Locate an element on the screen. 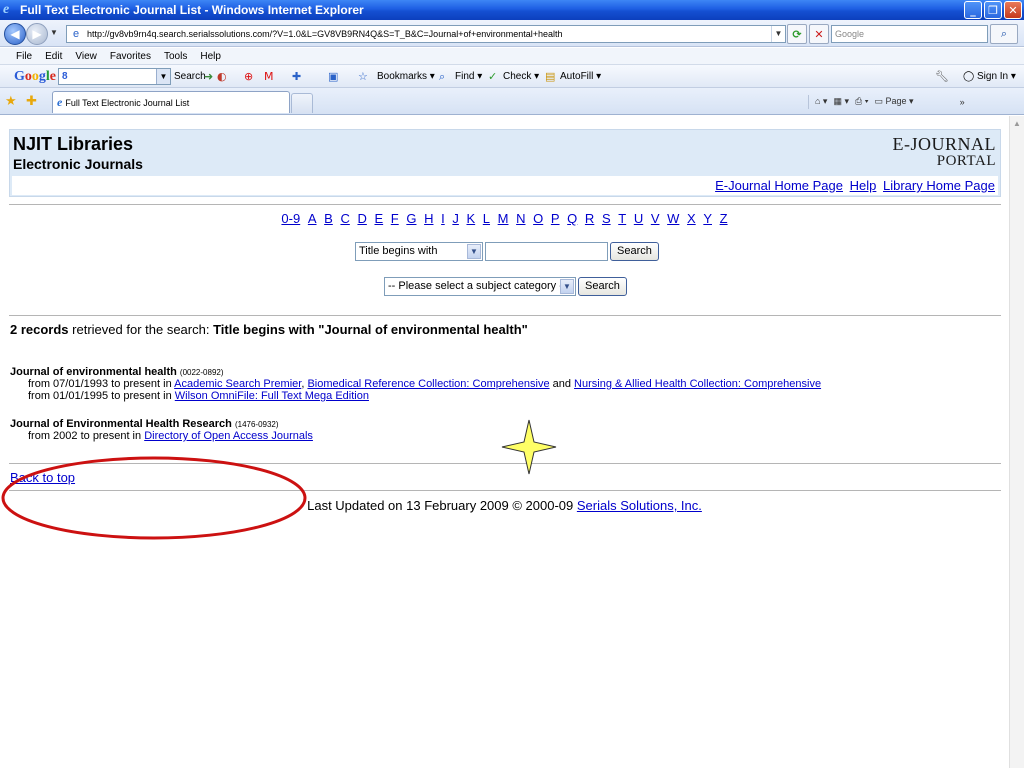 This screenshot has height=768, width=1024. alpha-link: C is located at coordinates (344, 218).